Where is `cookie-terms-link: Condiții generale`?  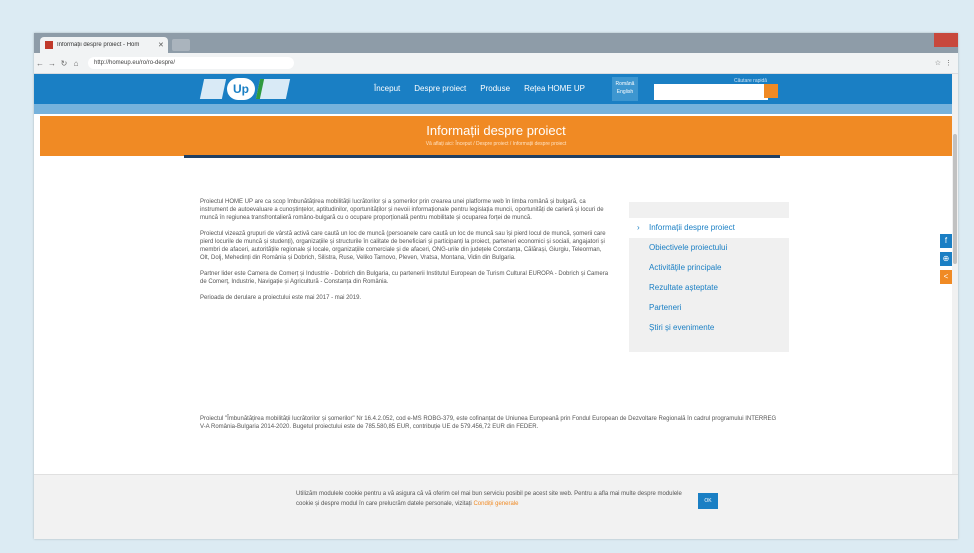
cookie-terms-link: Condiții generale is located at coordinates (495, 504).